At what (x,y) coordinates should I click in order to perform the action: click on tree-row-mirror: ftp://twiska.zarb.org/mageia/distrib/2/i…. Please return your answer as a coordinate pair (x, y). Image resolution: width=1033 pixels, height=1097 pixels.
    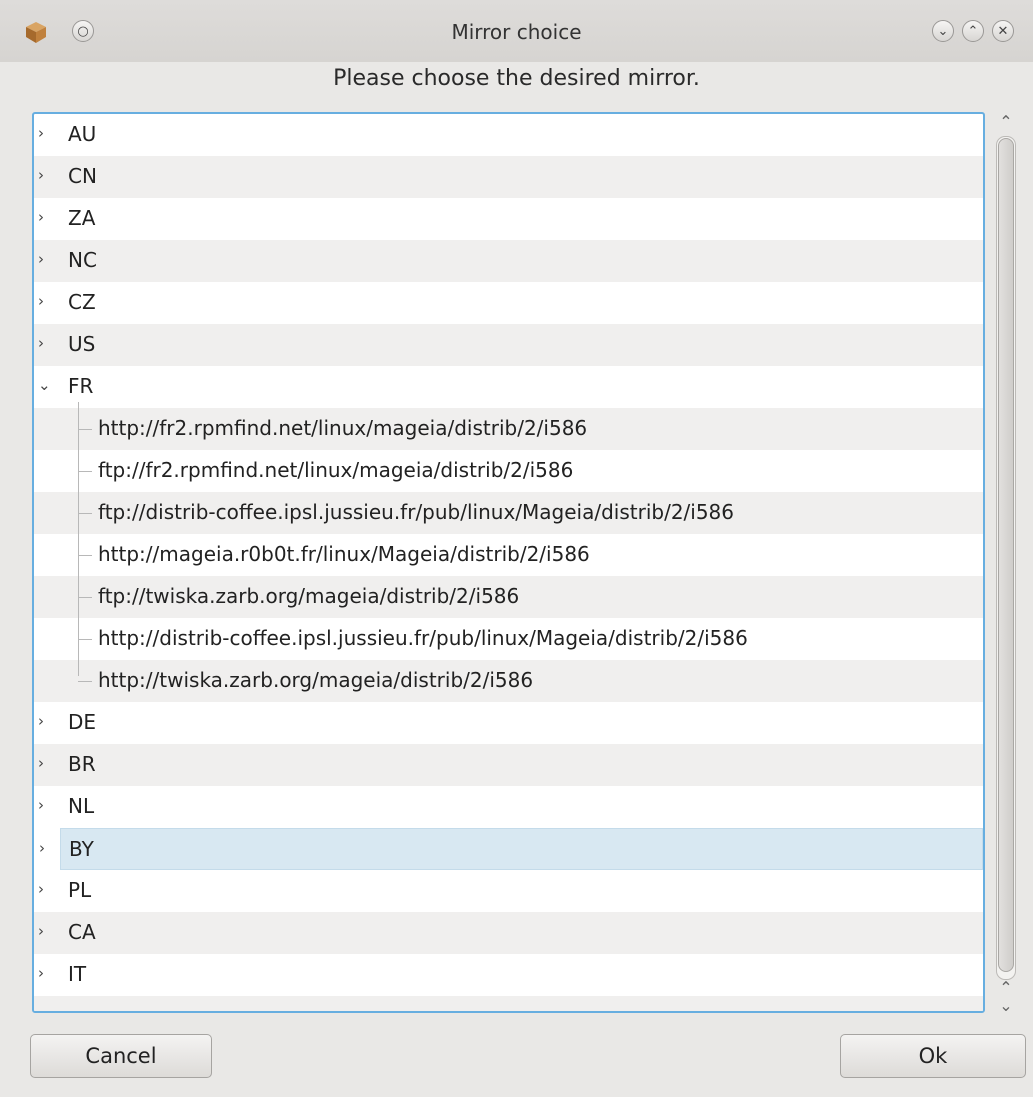
    Looking at the image, I should click on (508, 597).